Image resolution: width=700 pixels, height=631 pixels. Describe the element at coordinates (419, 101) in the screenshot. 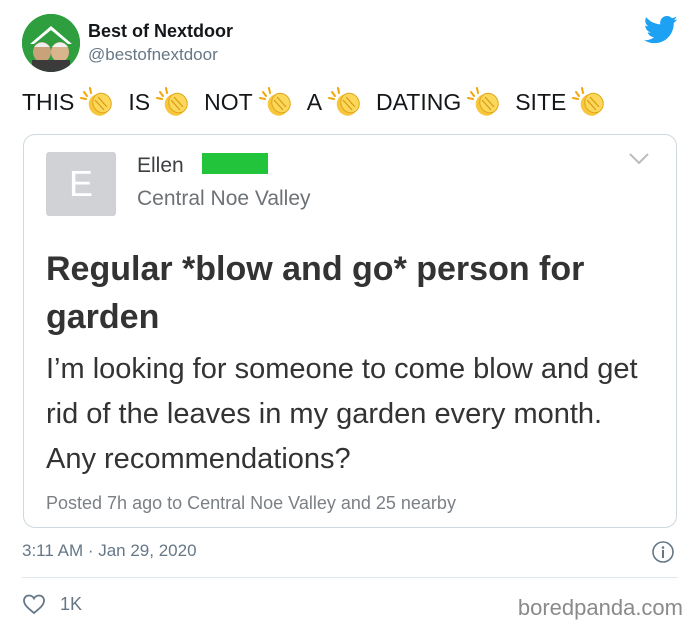

I see `tweet-word: DATING` at that location.